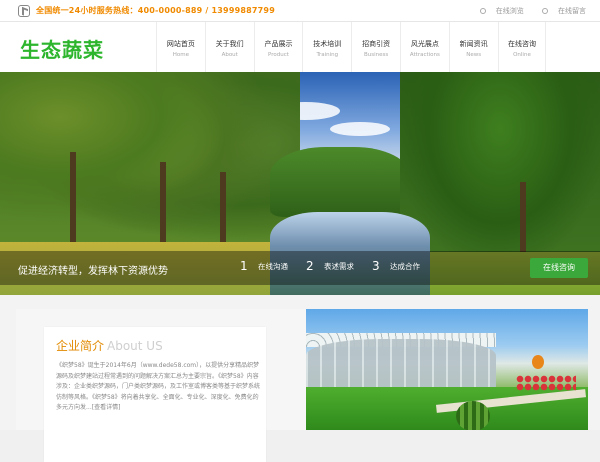 The image size is (600, 462). What do you see at coordinates (24, 11) in the screenshot?
I see `phone-icon` at bounding box center [24, 11].